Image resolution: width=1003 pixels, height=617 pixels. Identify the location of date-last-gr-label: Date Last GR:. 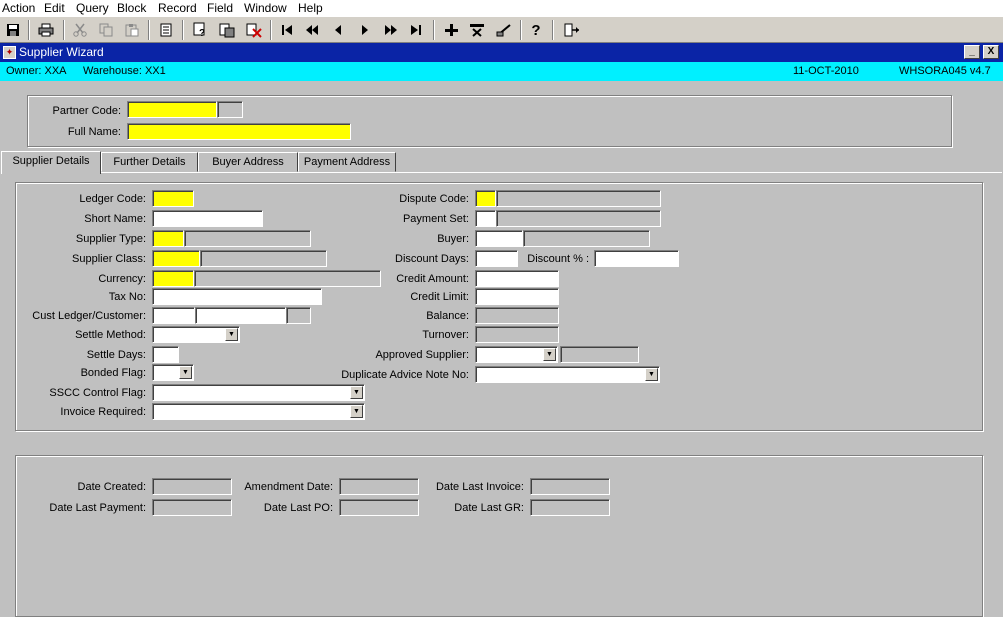
(489, 508).